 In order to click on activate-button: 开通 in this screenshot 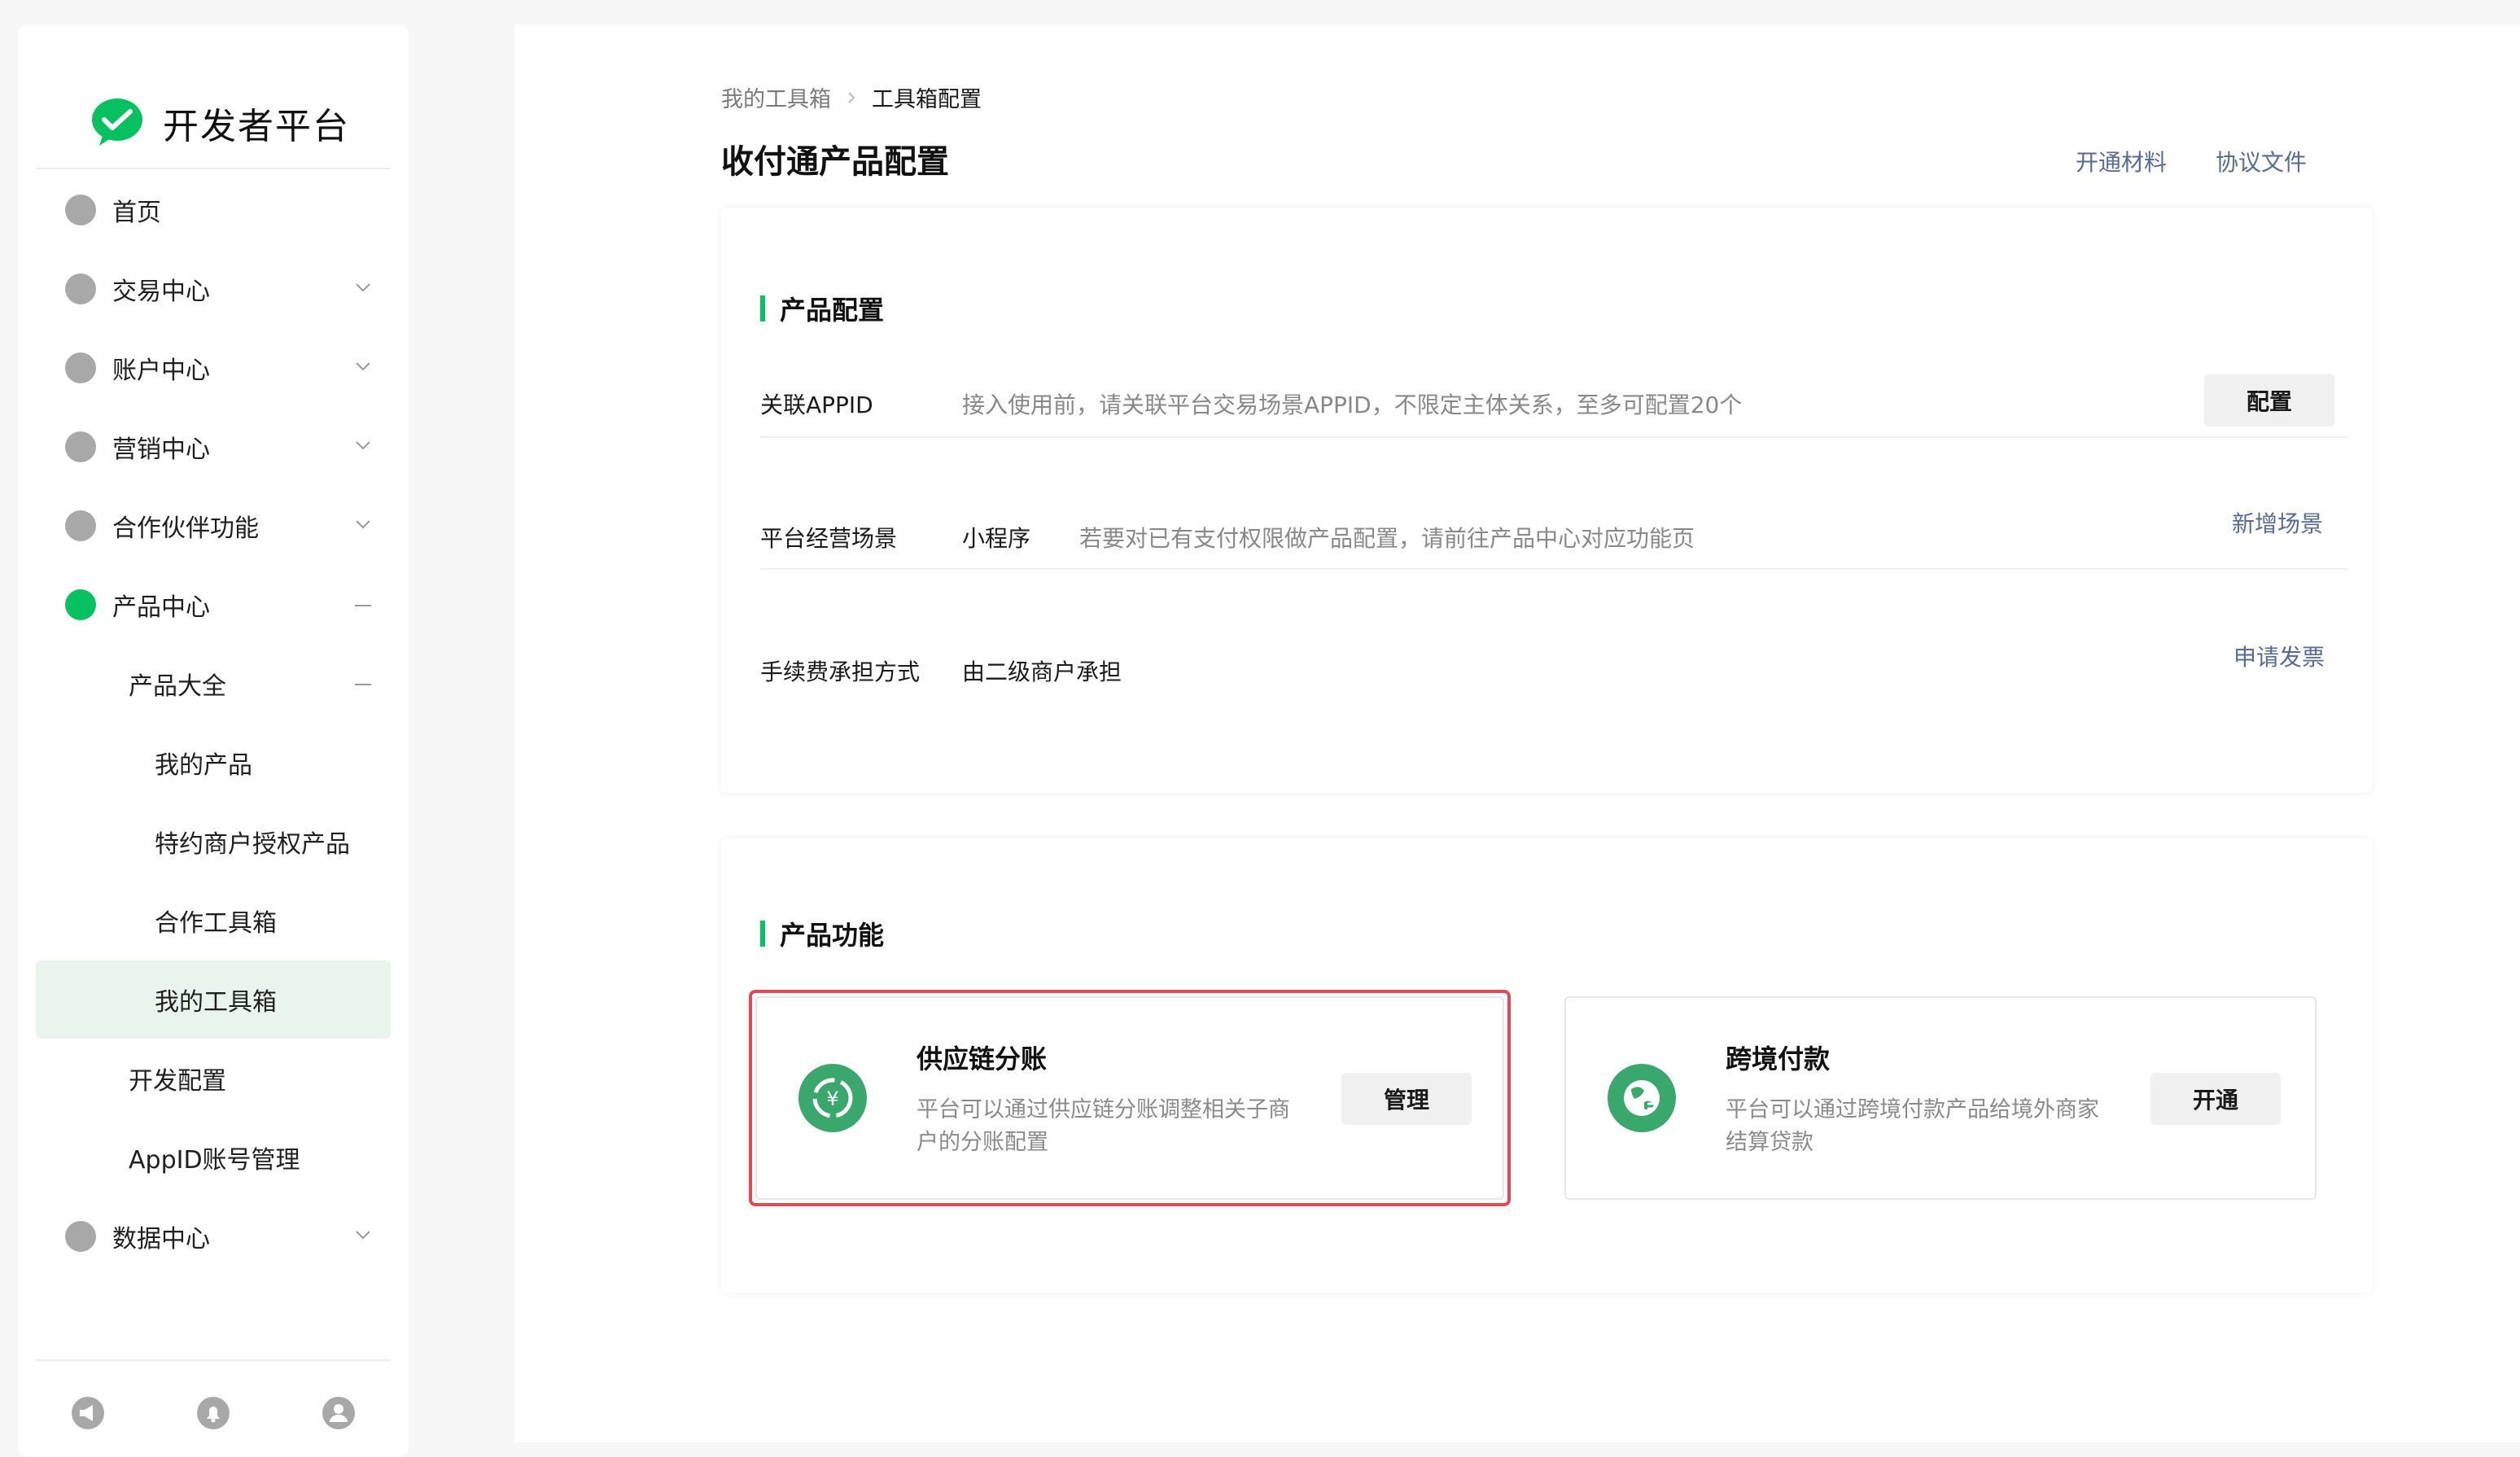, I will do `click(2215, 1099)`.